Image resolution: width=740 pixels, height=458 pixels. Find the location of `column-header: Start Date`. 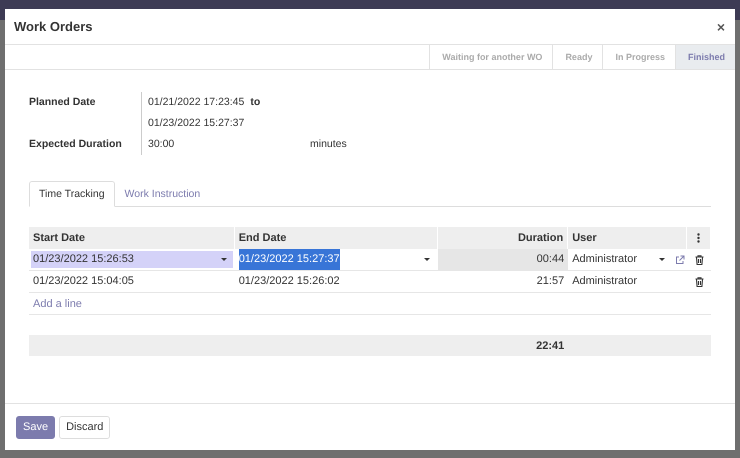

column-header: Start Date is located at coordinates (132, 238).